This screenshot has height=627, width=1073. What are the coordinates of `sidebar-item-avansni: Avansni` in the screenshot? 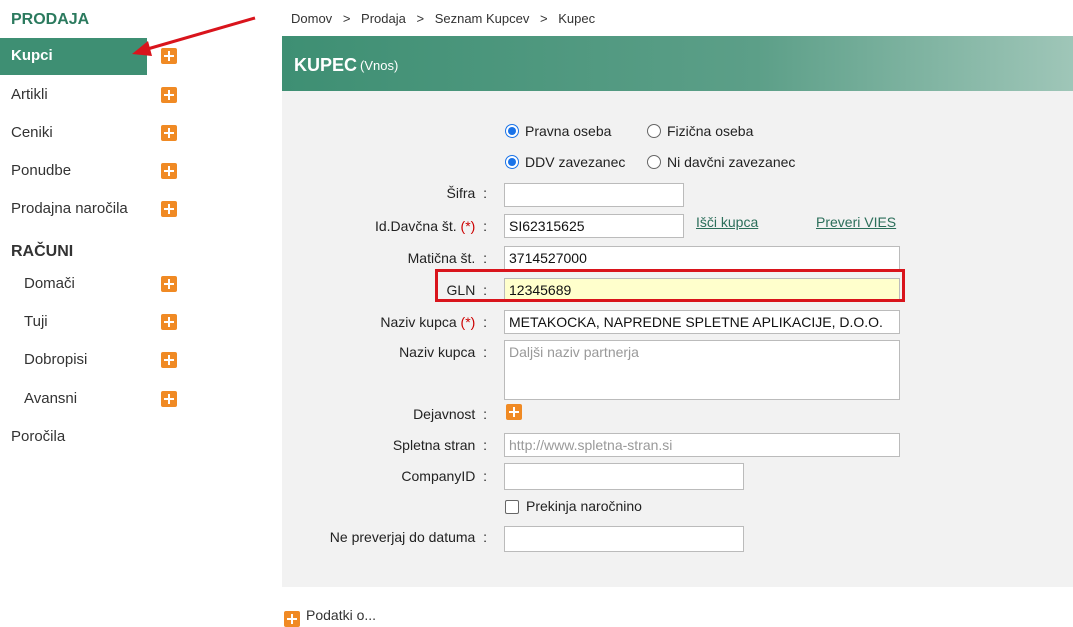 It's located at (73, 399).